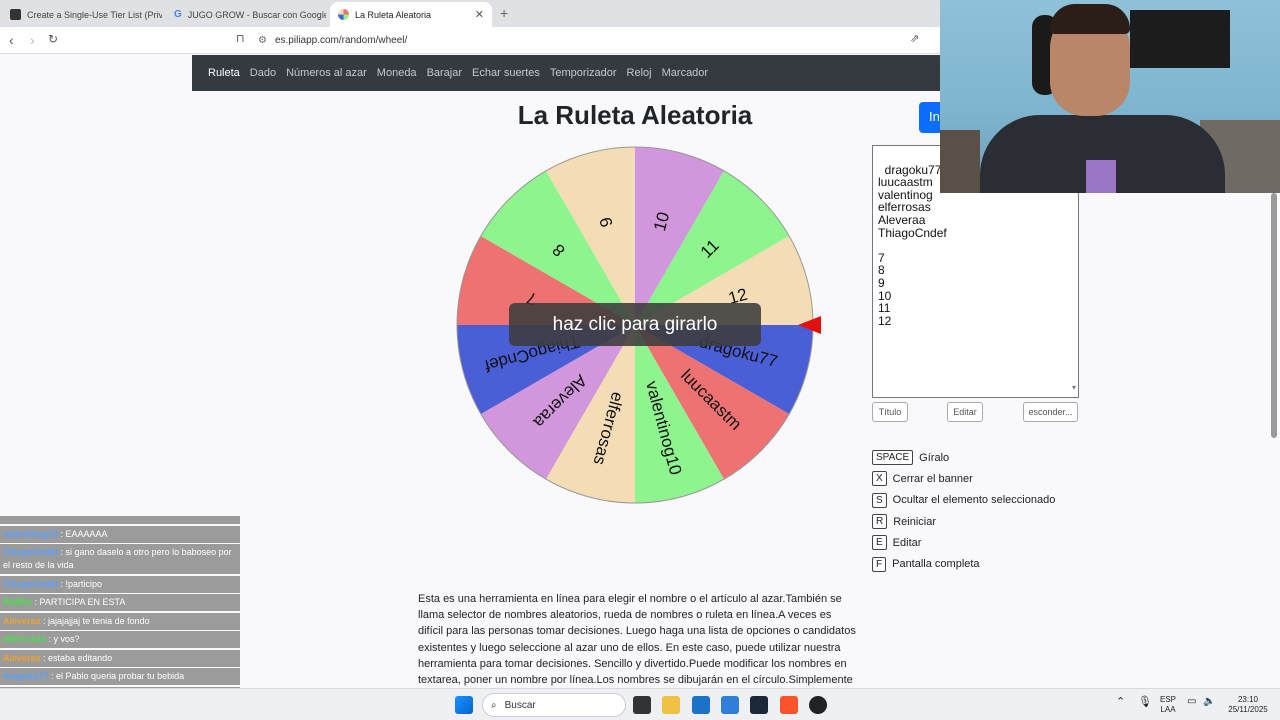 The image size is (1280, 720). What do you see at coordinates (730, 705) in the screenshot?
I see `outlook-icon` at bounding box center [730, 705].